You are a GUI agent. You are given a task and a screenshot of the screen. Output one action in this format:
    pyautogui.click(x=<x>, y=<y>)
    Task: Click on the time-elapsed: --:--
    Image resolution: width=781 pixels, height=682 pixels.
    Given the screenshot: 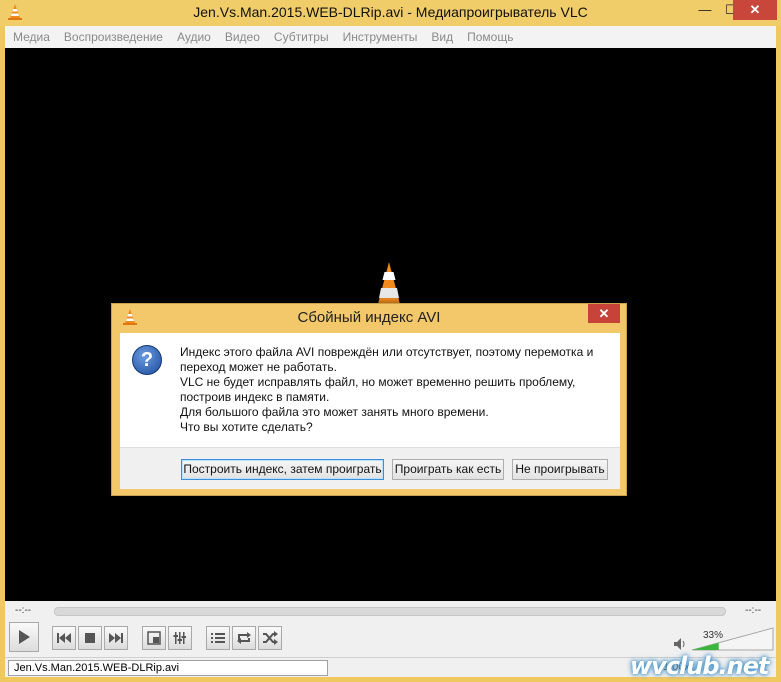 What is the action you would take?
    pyautogui.click(x=23, y=610)
    